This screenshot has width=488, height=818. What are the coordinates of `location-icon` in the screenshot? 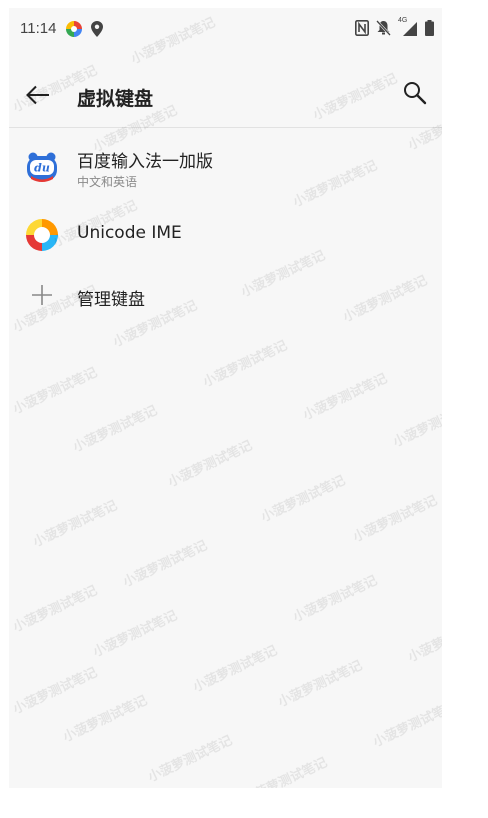 It's located at (97, 29).